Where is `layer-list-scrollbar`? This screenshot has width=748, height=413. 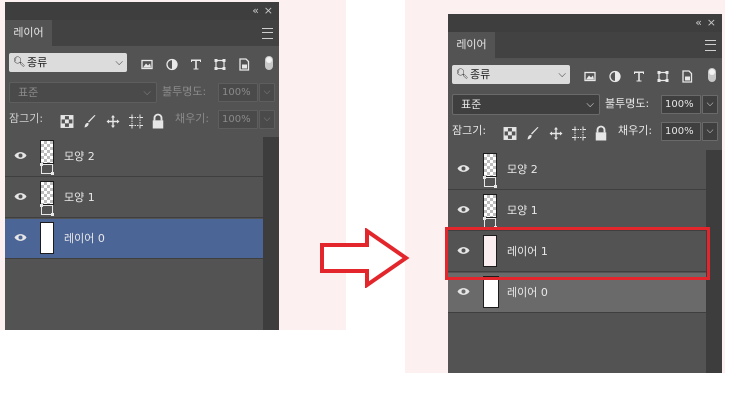 layer-list-scrollbar is located at coordinates (271, 233).